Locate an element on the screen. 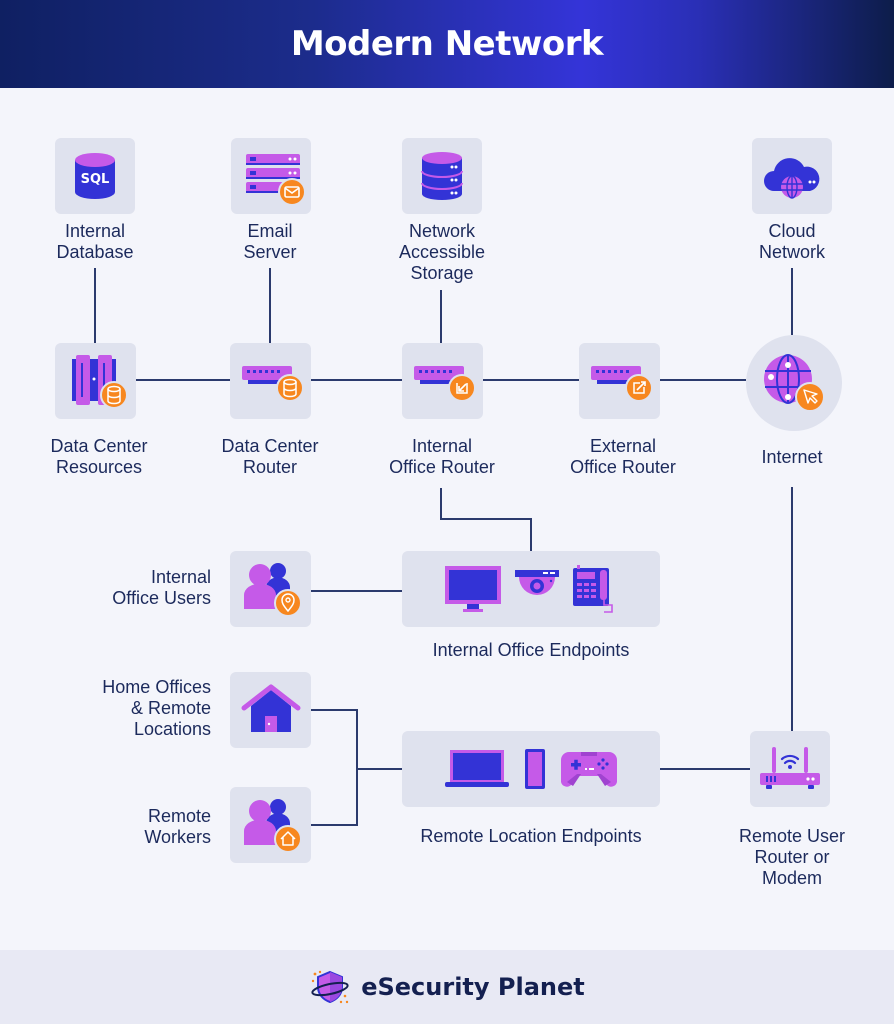  house-icon is located at coordinates (270, 708).